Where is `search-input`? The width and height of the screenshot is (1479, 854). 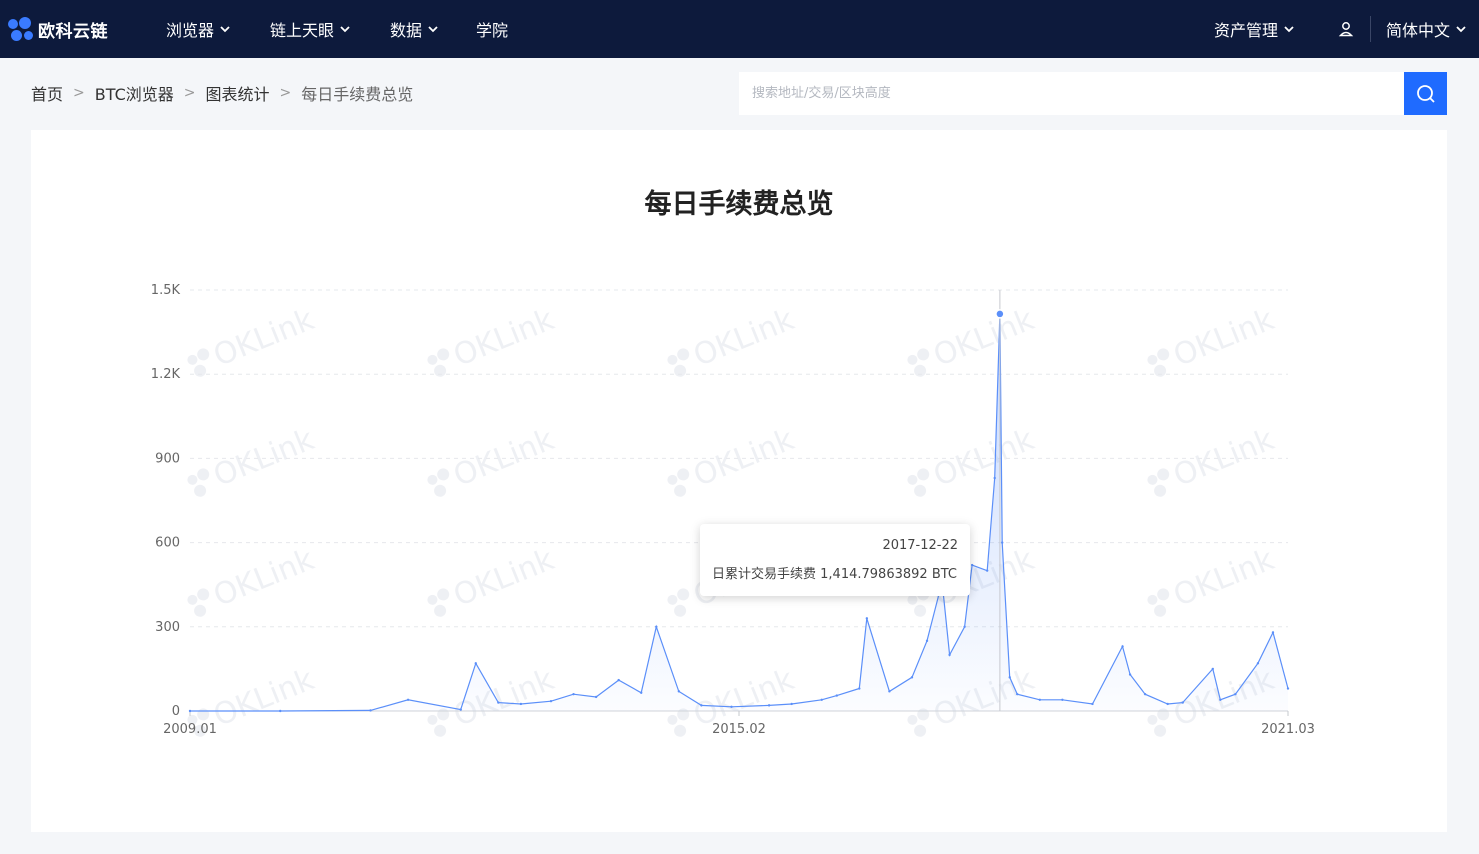
search-input is located at coordinates (1071, 93).